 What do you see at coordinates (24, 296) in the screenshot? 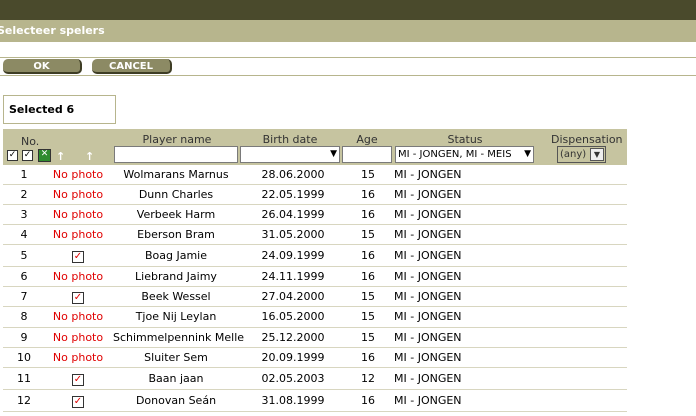
I see `row-number: 7` at bounding box center [24, 296].